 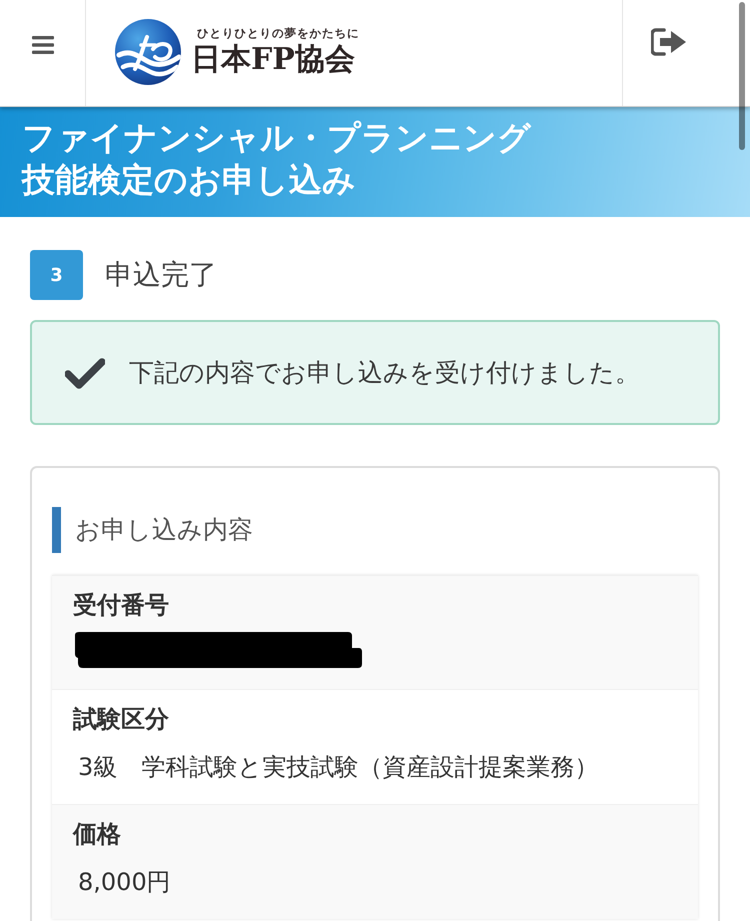 What do you see at coordinates (85, 372) in the screenshot?
I see `check-icon` at bounding box center [85, 372].